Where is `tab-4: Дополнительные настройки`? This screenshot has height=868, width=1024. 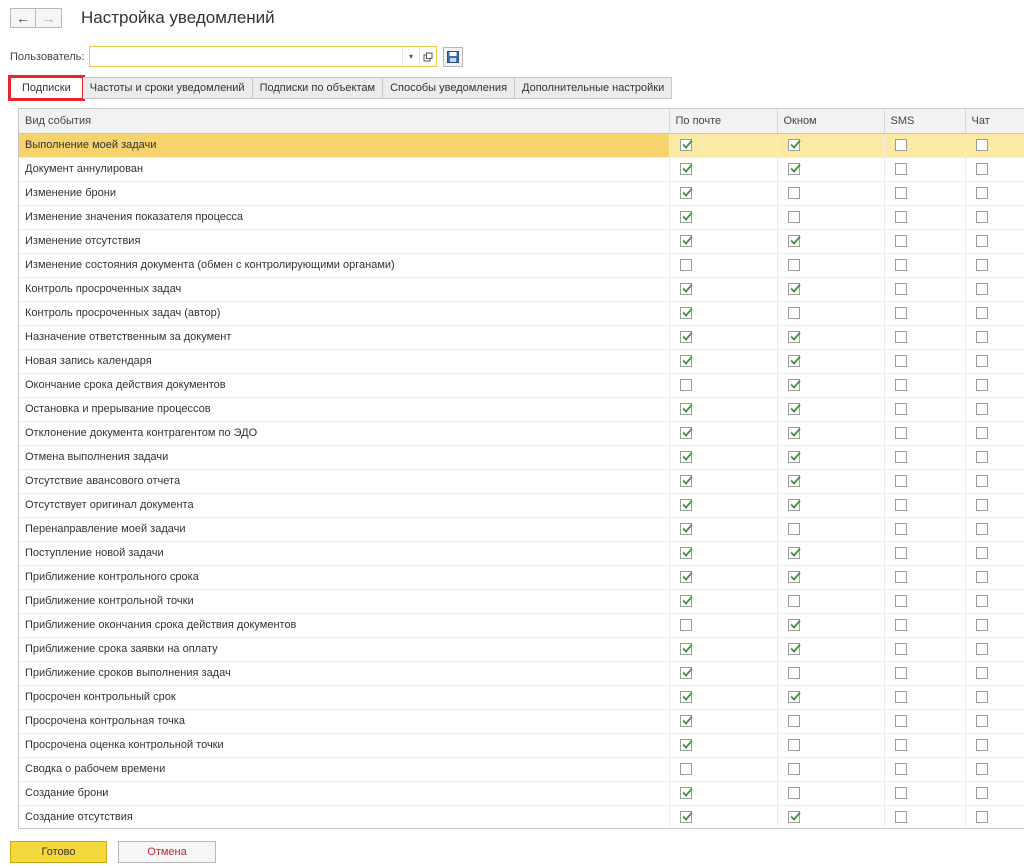 tab-4: Дополнительные настройки is located at coordinates (594, 88).